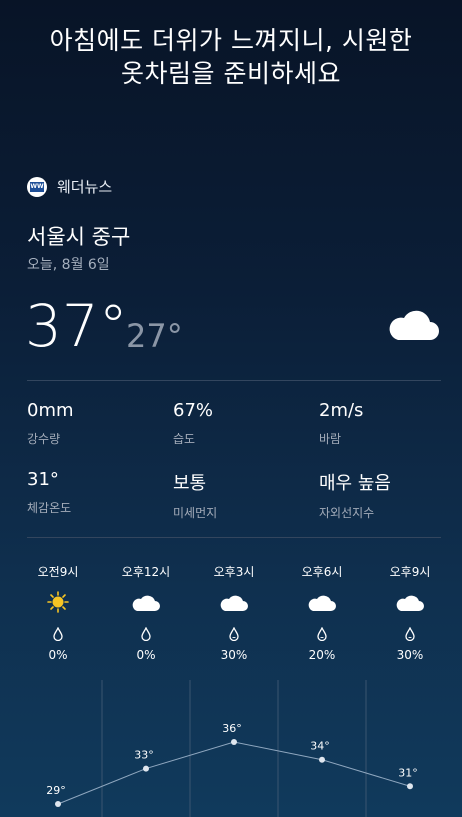 Image resolution: width=462 pixels, height=817 pixels. What do you see at coordinates (320, 746) in the screenshot?
I see `temperature-label: 34°` at bounding box center [320, 746].